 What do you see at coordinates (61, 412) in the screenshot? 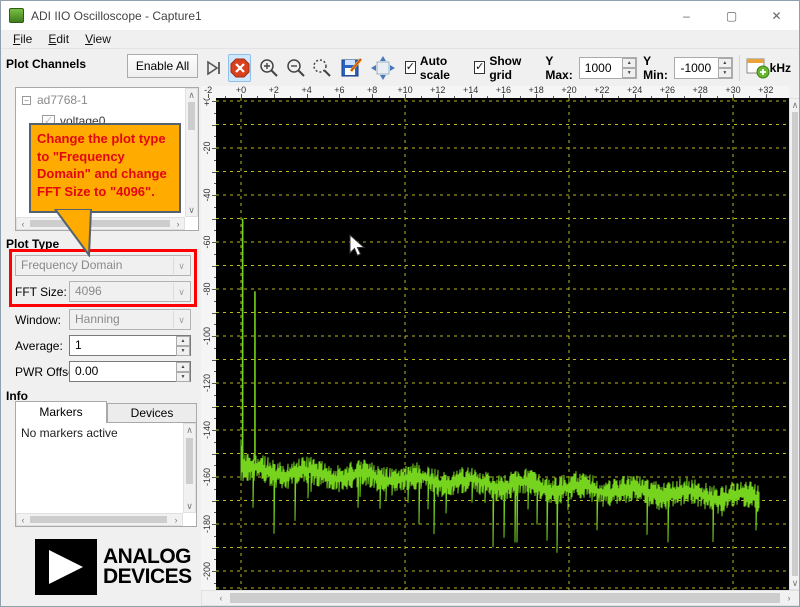
I see `tab-markers: Markers` at bounding box center [61, 412].